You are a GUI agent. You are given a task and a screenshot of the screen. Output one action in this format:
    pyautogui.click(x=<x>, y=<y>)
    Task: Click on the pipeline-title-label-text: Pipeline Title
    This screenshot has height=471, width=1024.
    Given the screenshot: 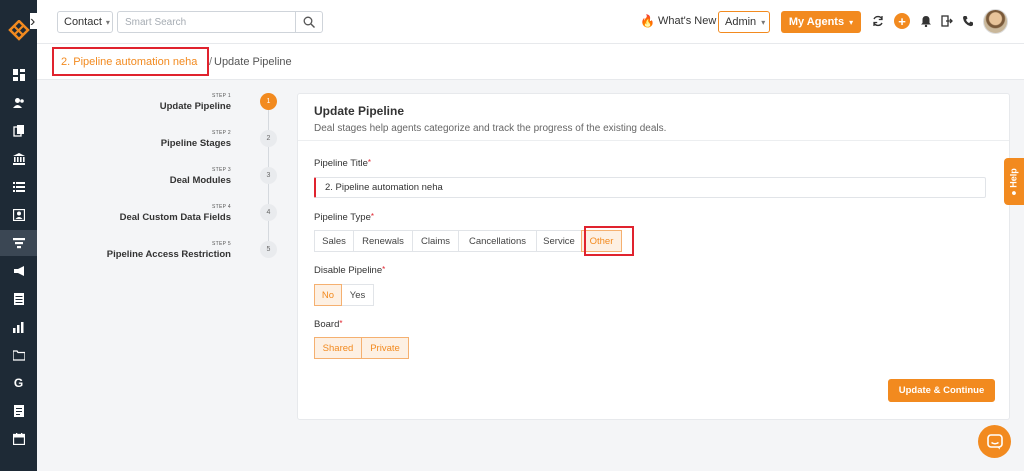 What is the action you would take?
    pyautogui.click(x=341, y=163)
    